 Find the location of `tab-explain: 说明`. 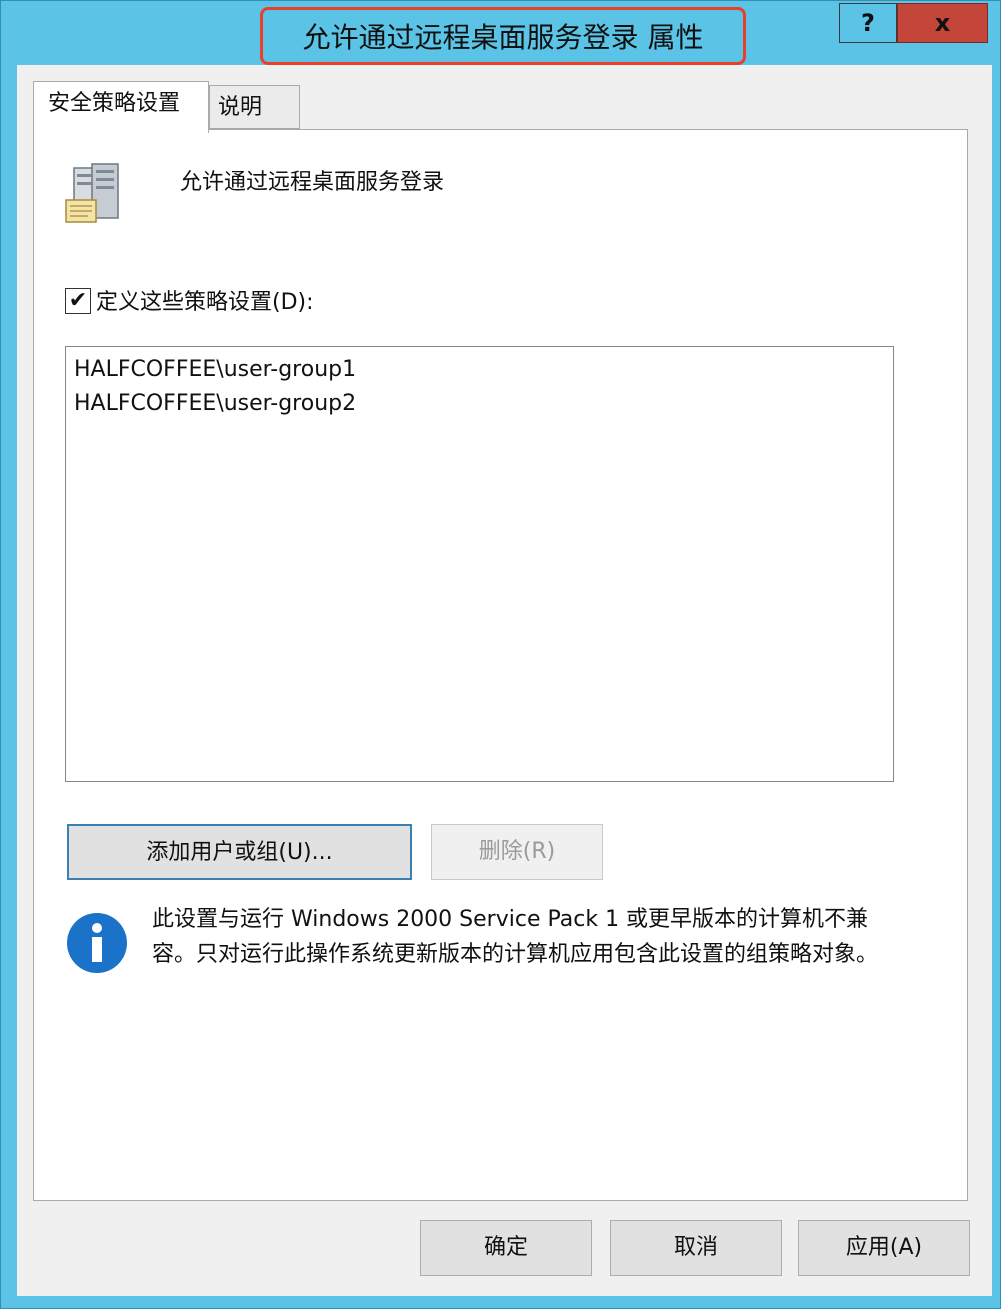

tab-explain: 说明 is located at coordinates (254, 107).